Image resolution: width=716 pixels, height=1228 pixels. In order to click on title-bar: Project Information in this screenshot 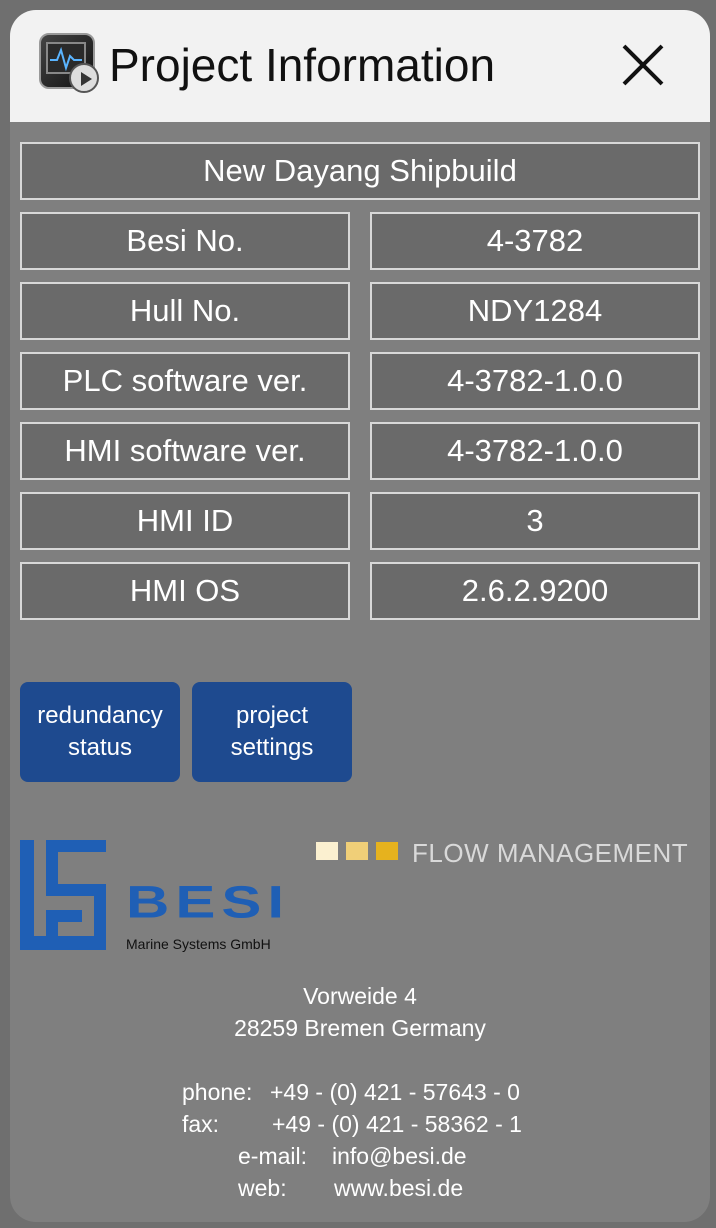, I will do `click(360, 66)`.